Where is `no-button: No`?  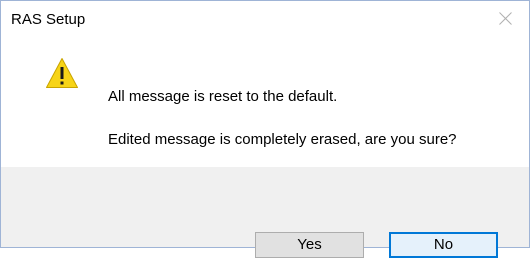
no-button: No is located at coordinates (443, 245).